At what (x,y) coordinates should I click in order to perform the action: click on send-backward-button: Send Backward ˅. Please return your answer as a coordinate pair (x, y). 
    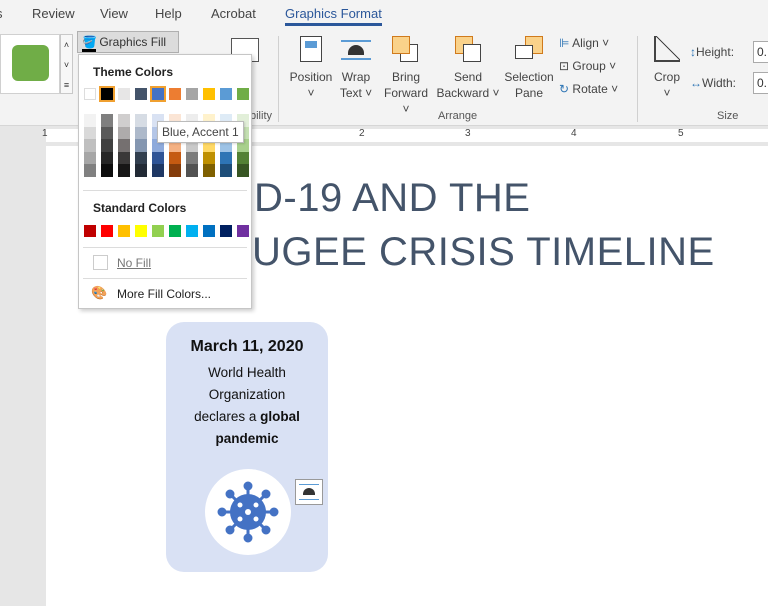
    Looking at the image, I should click on (468, 85).